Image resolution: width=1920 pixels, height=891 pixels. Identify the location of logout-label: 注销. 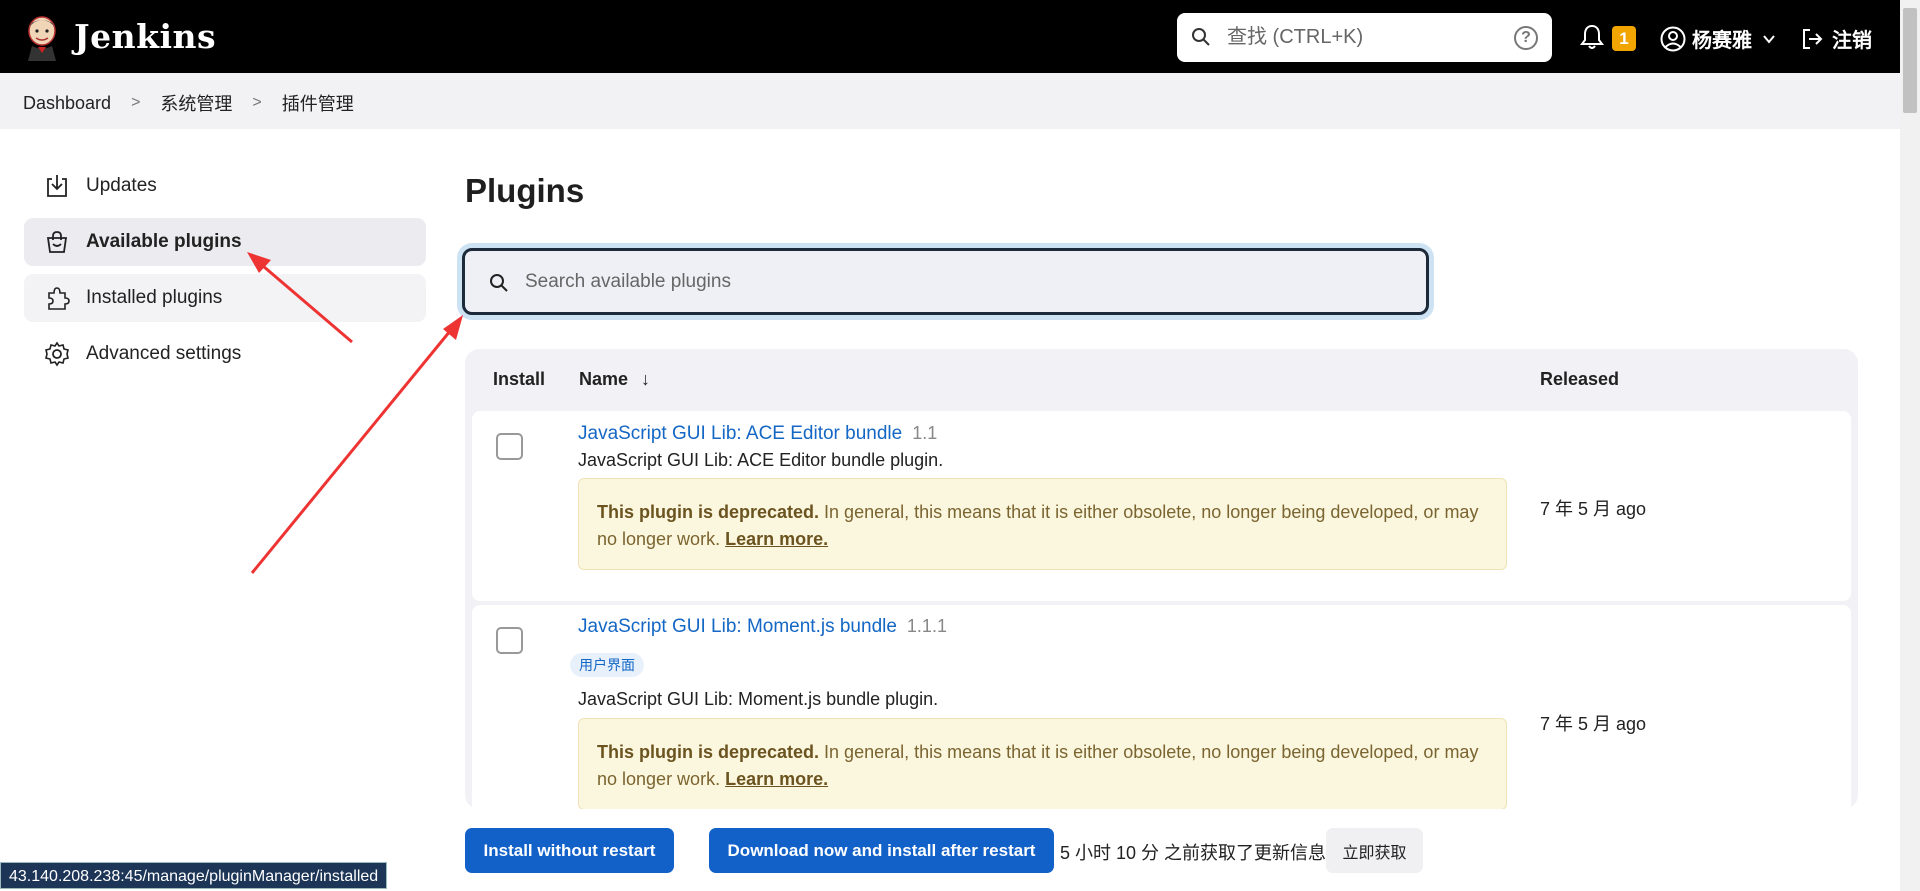
(1852, 41).